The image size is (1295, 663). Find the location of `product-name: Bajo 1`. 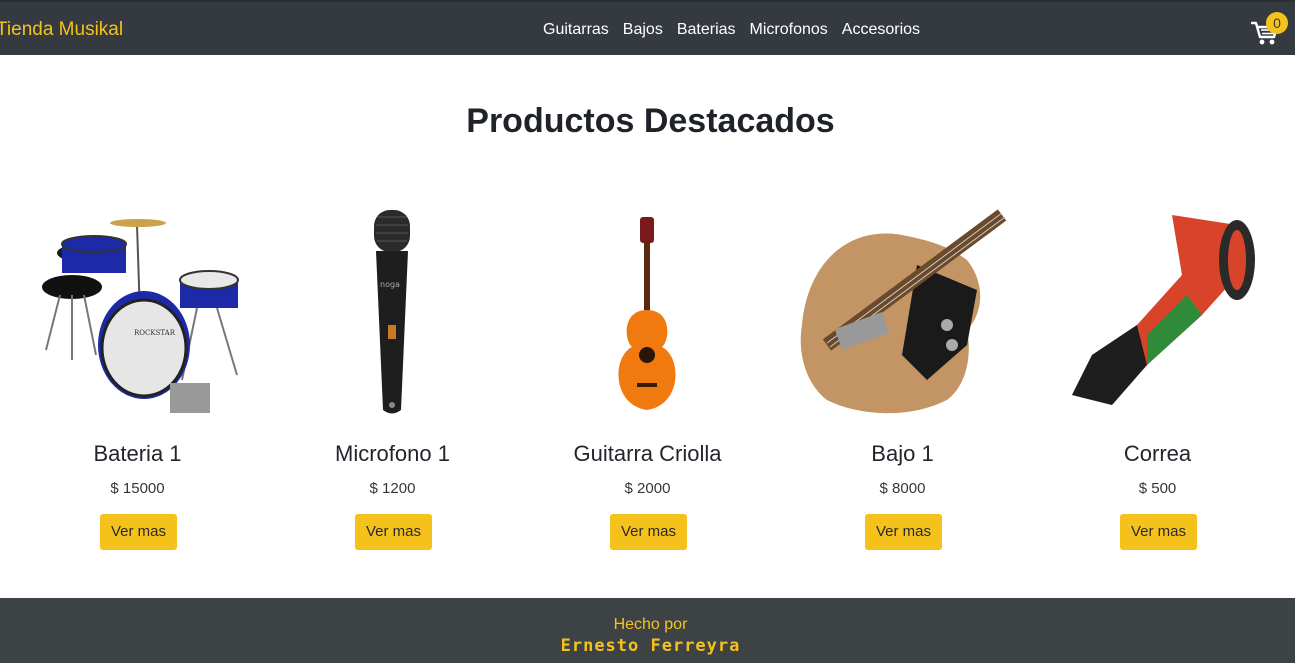

product-name: Bajo 1 is located at coordinates (902, 453).